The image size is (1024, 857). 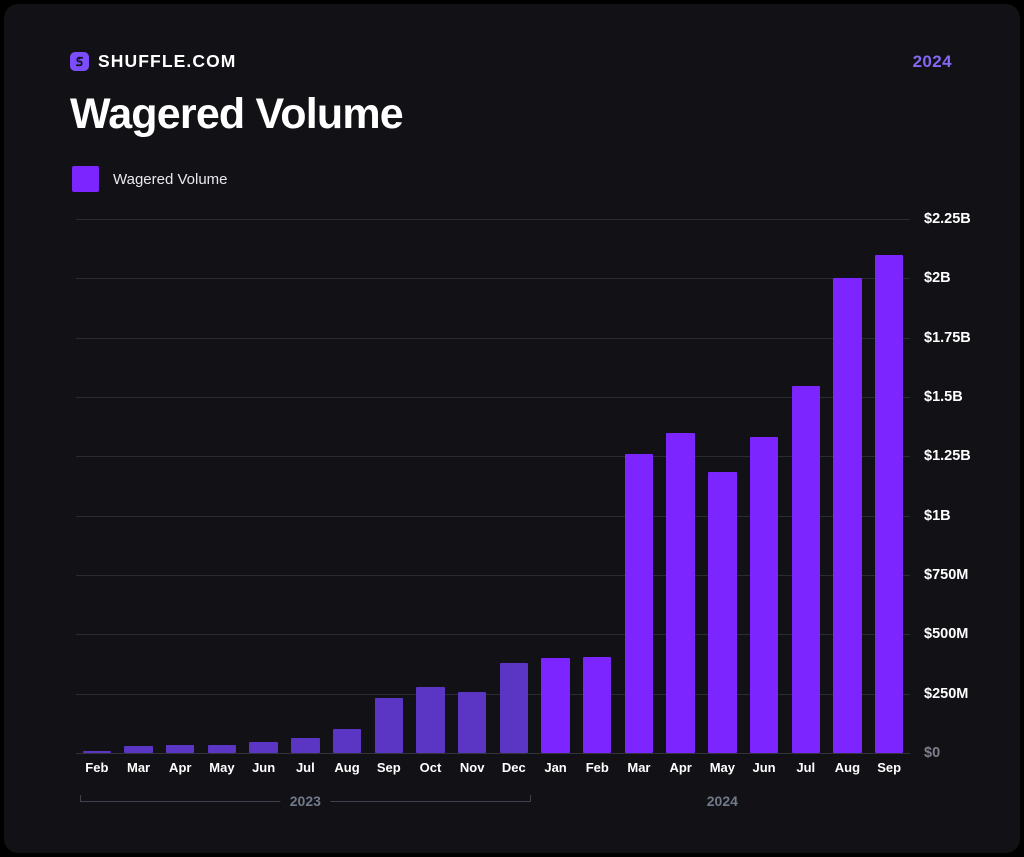 I want to click on y-axis-tick-label: $250M, so click(x=946, y=693).